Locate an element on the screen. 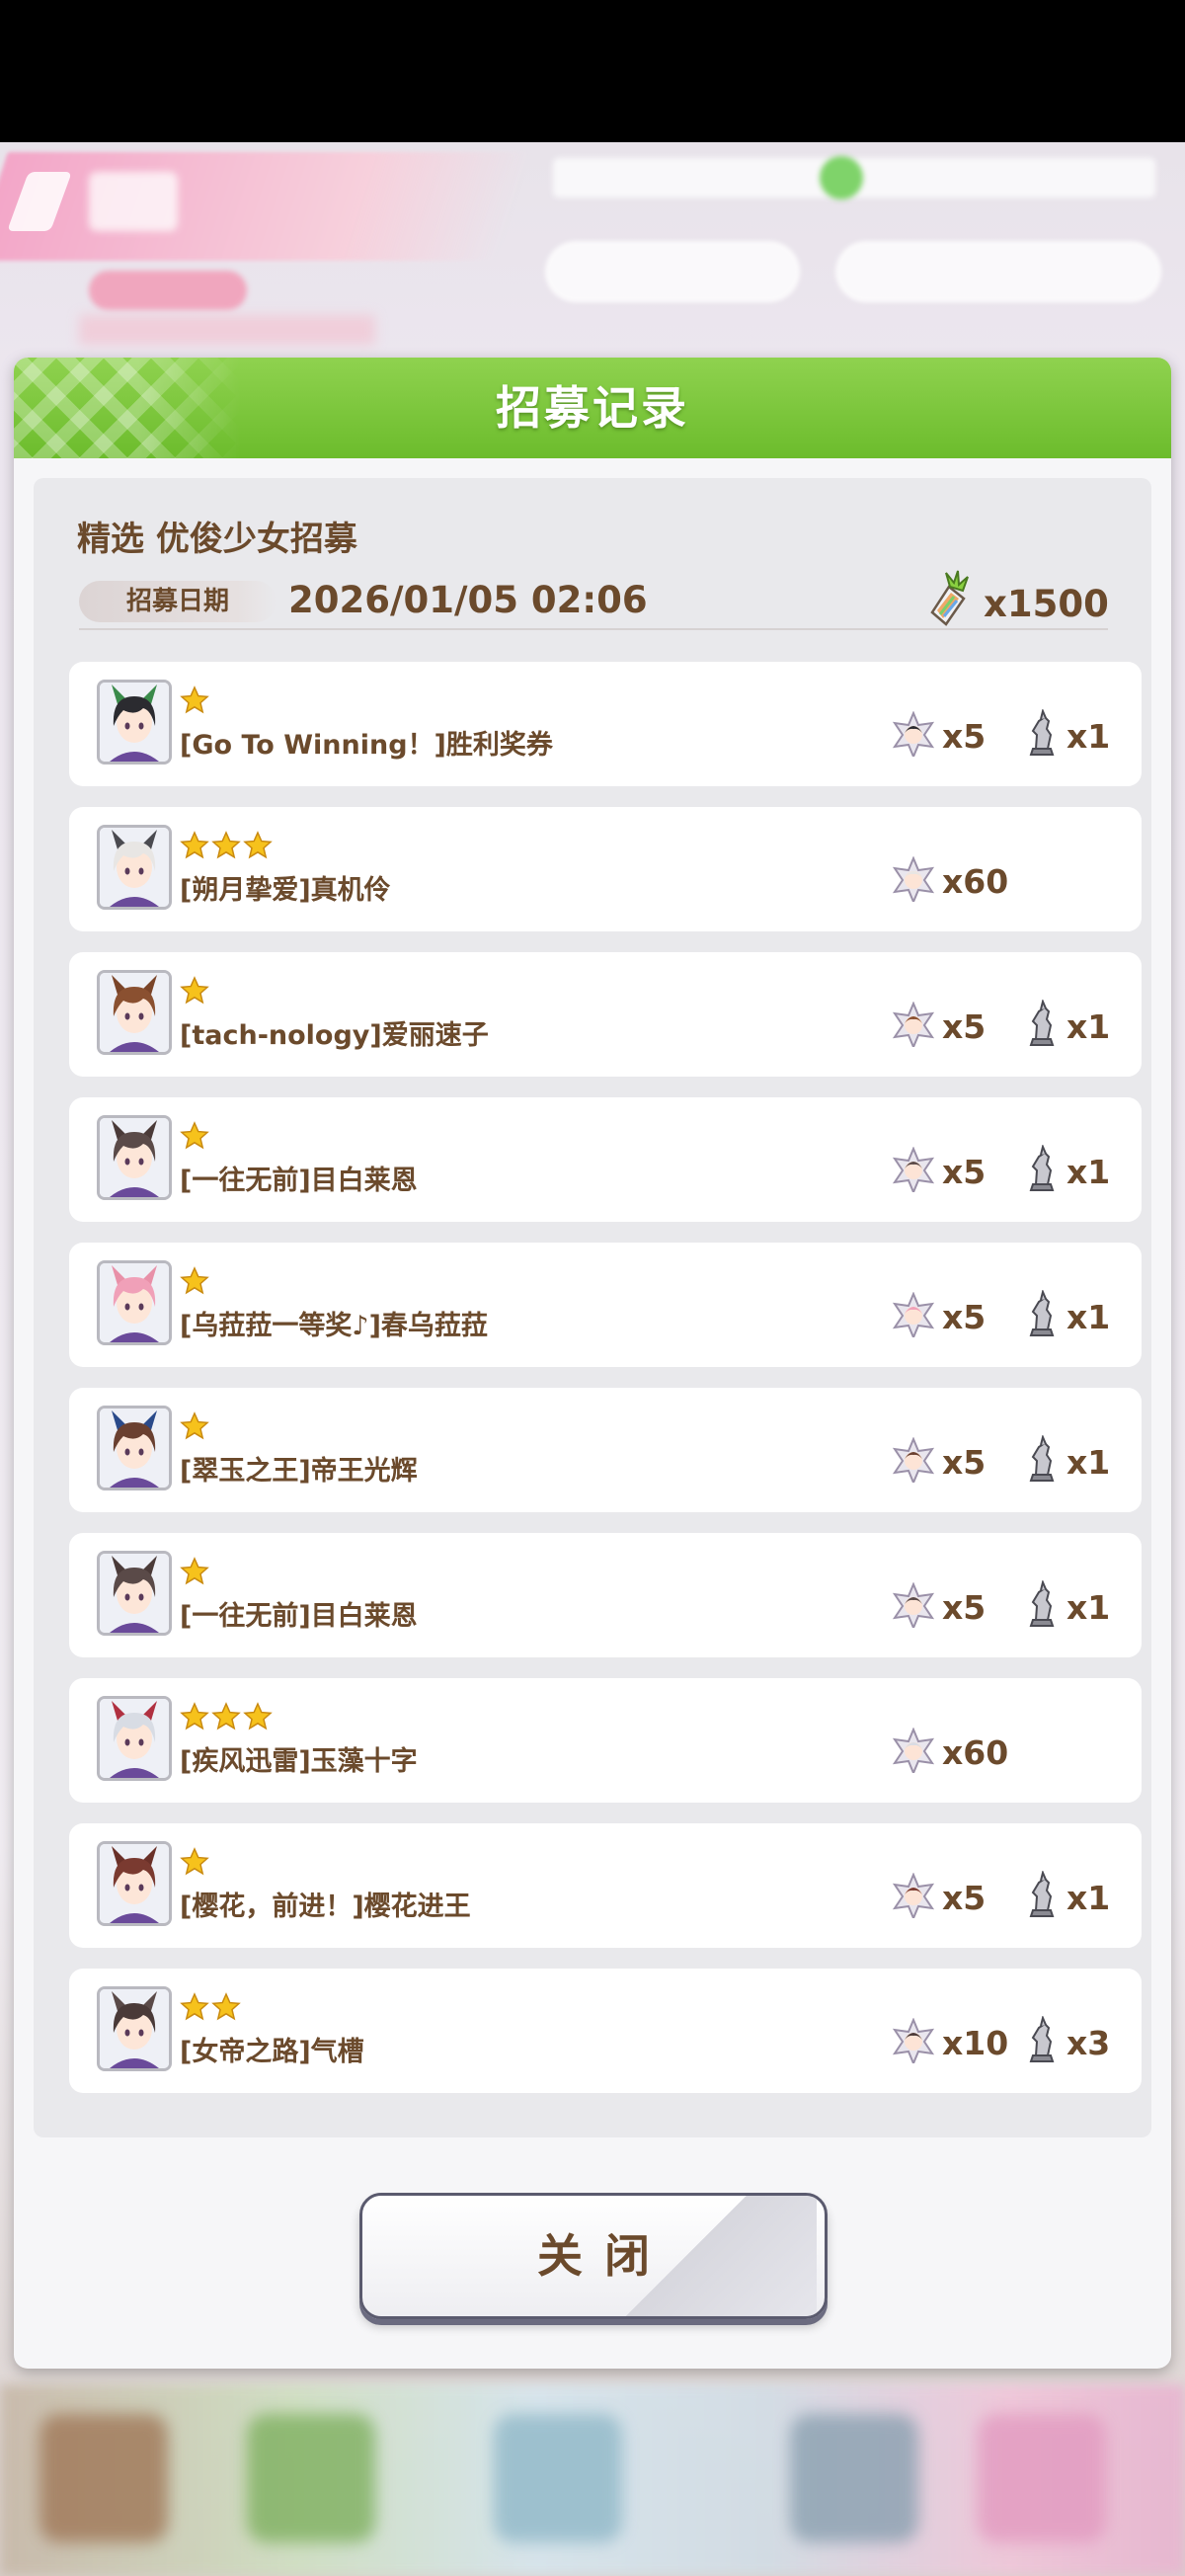 This screenshot has height=2576, width=1185. banner-name: 精选 优俊少女招募 is located at coordinates (217, 539).